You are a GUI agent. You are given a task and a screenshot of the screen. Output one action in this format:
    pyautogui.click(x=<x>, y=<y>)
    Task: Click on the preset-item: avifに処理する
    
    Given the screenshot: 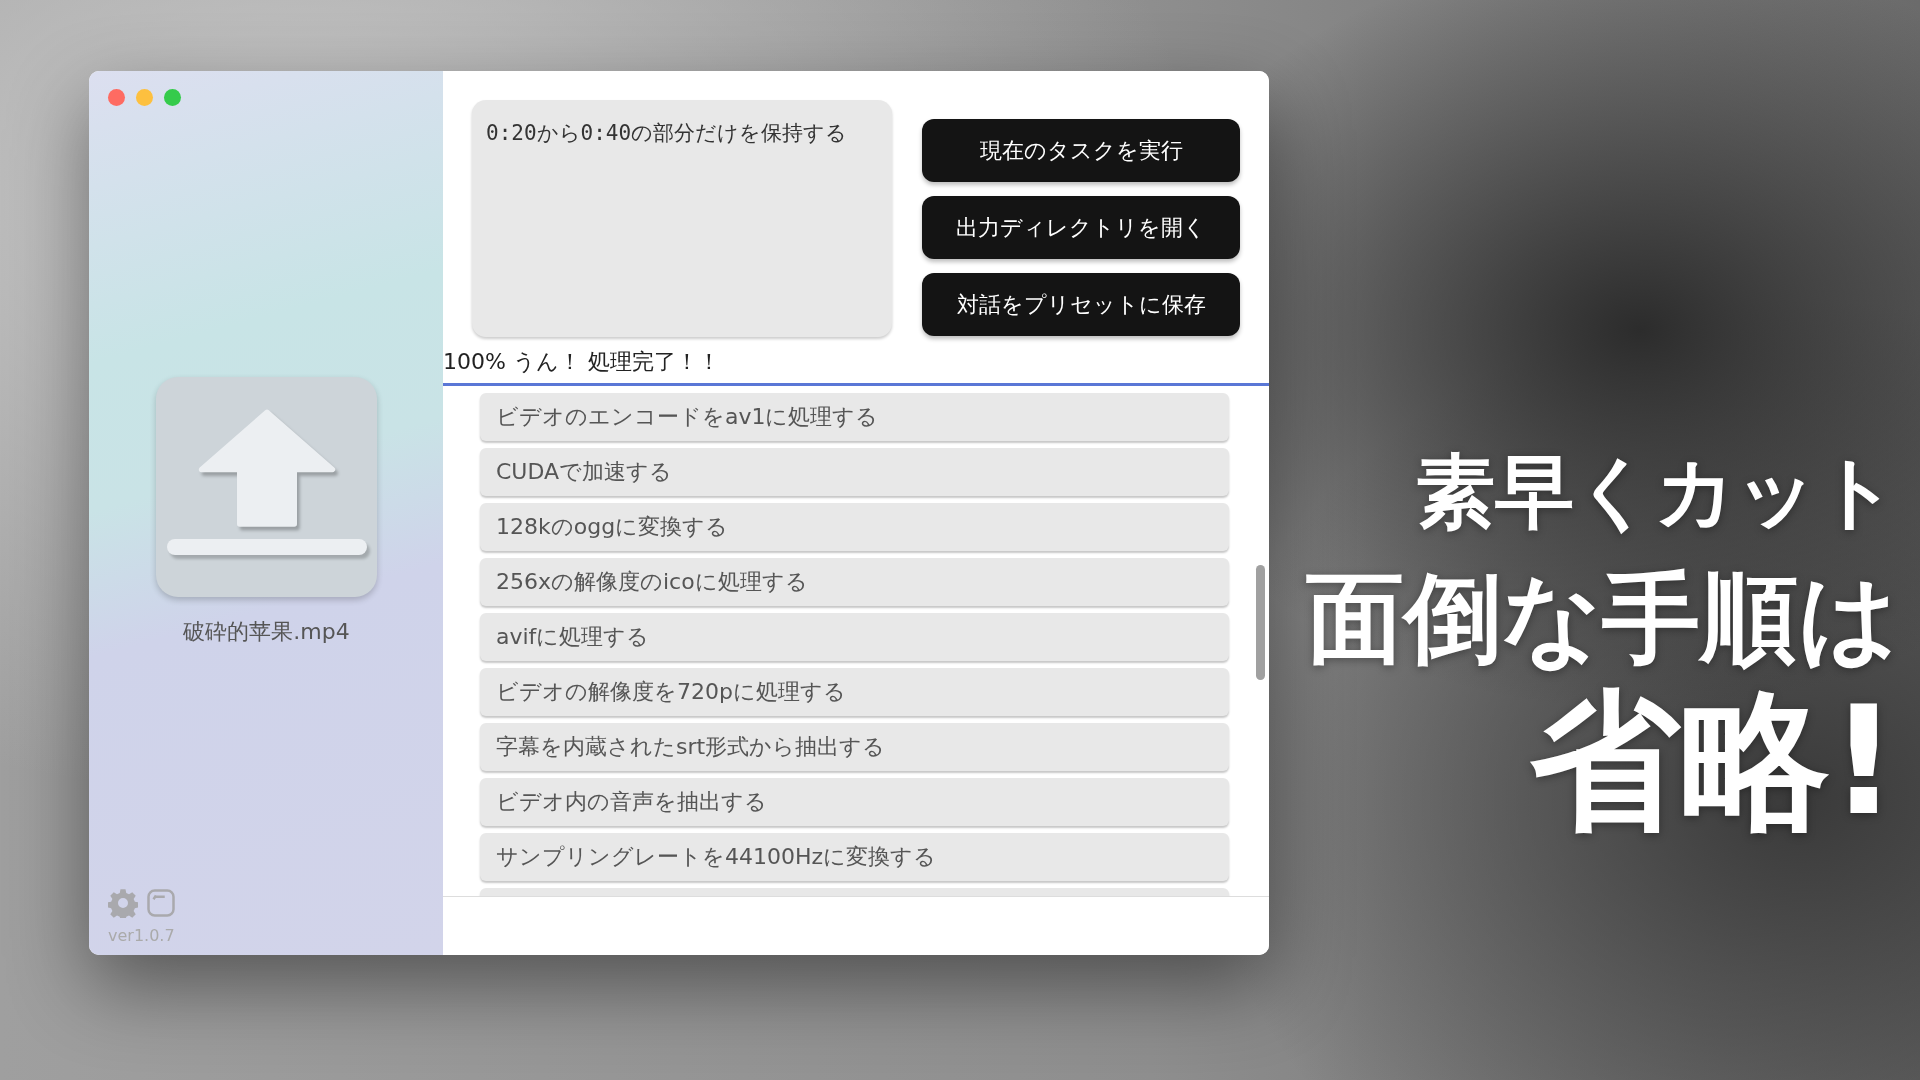 What is the action you would take?
    pyautogui.click(x=854, y=637)
    